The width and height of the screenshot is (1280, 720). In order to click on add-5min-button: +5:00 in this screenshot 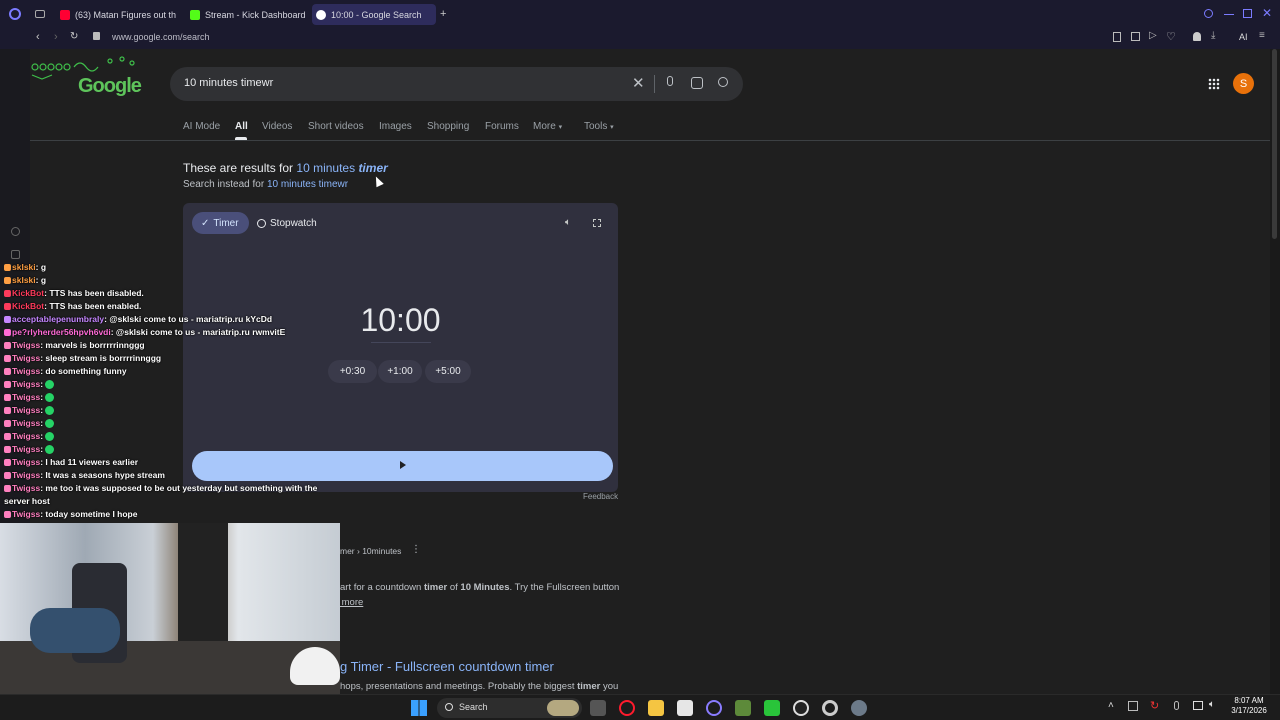, I will do `click(448, 371)`.